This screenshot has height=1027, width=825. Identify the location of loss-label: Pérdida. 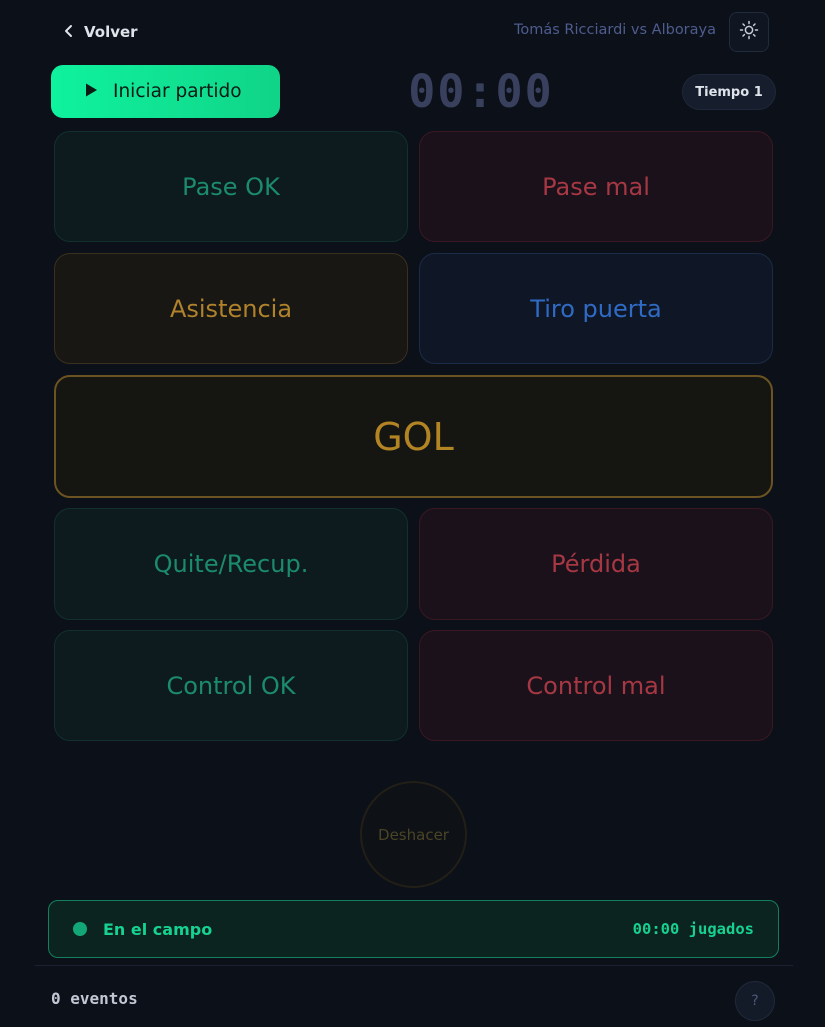
(596, 564).